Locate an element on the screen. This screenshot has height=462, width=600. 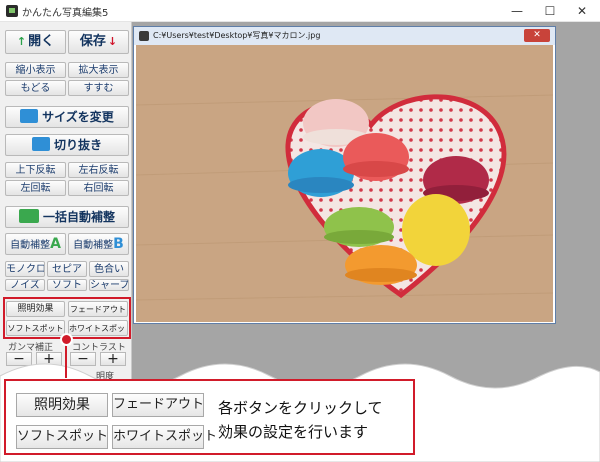
auto-correct-b-button: 自動補整B is located at coordinates (98, 244).